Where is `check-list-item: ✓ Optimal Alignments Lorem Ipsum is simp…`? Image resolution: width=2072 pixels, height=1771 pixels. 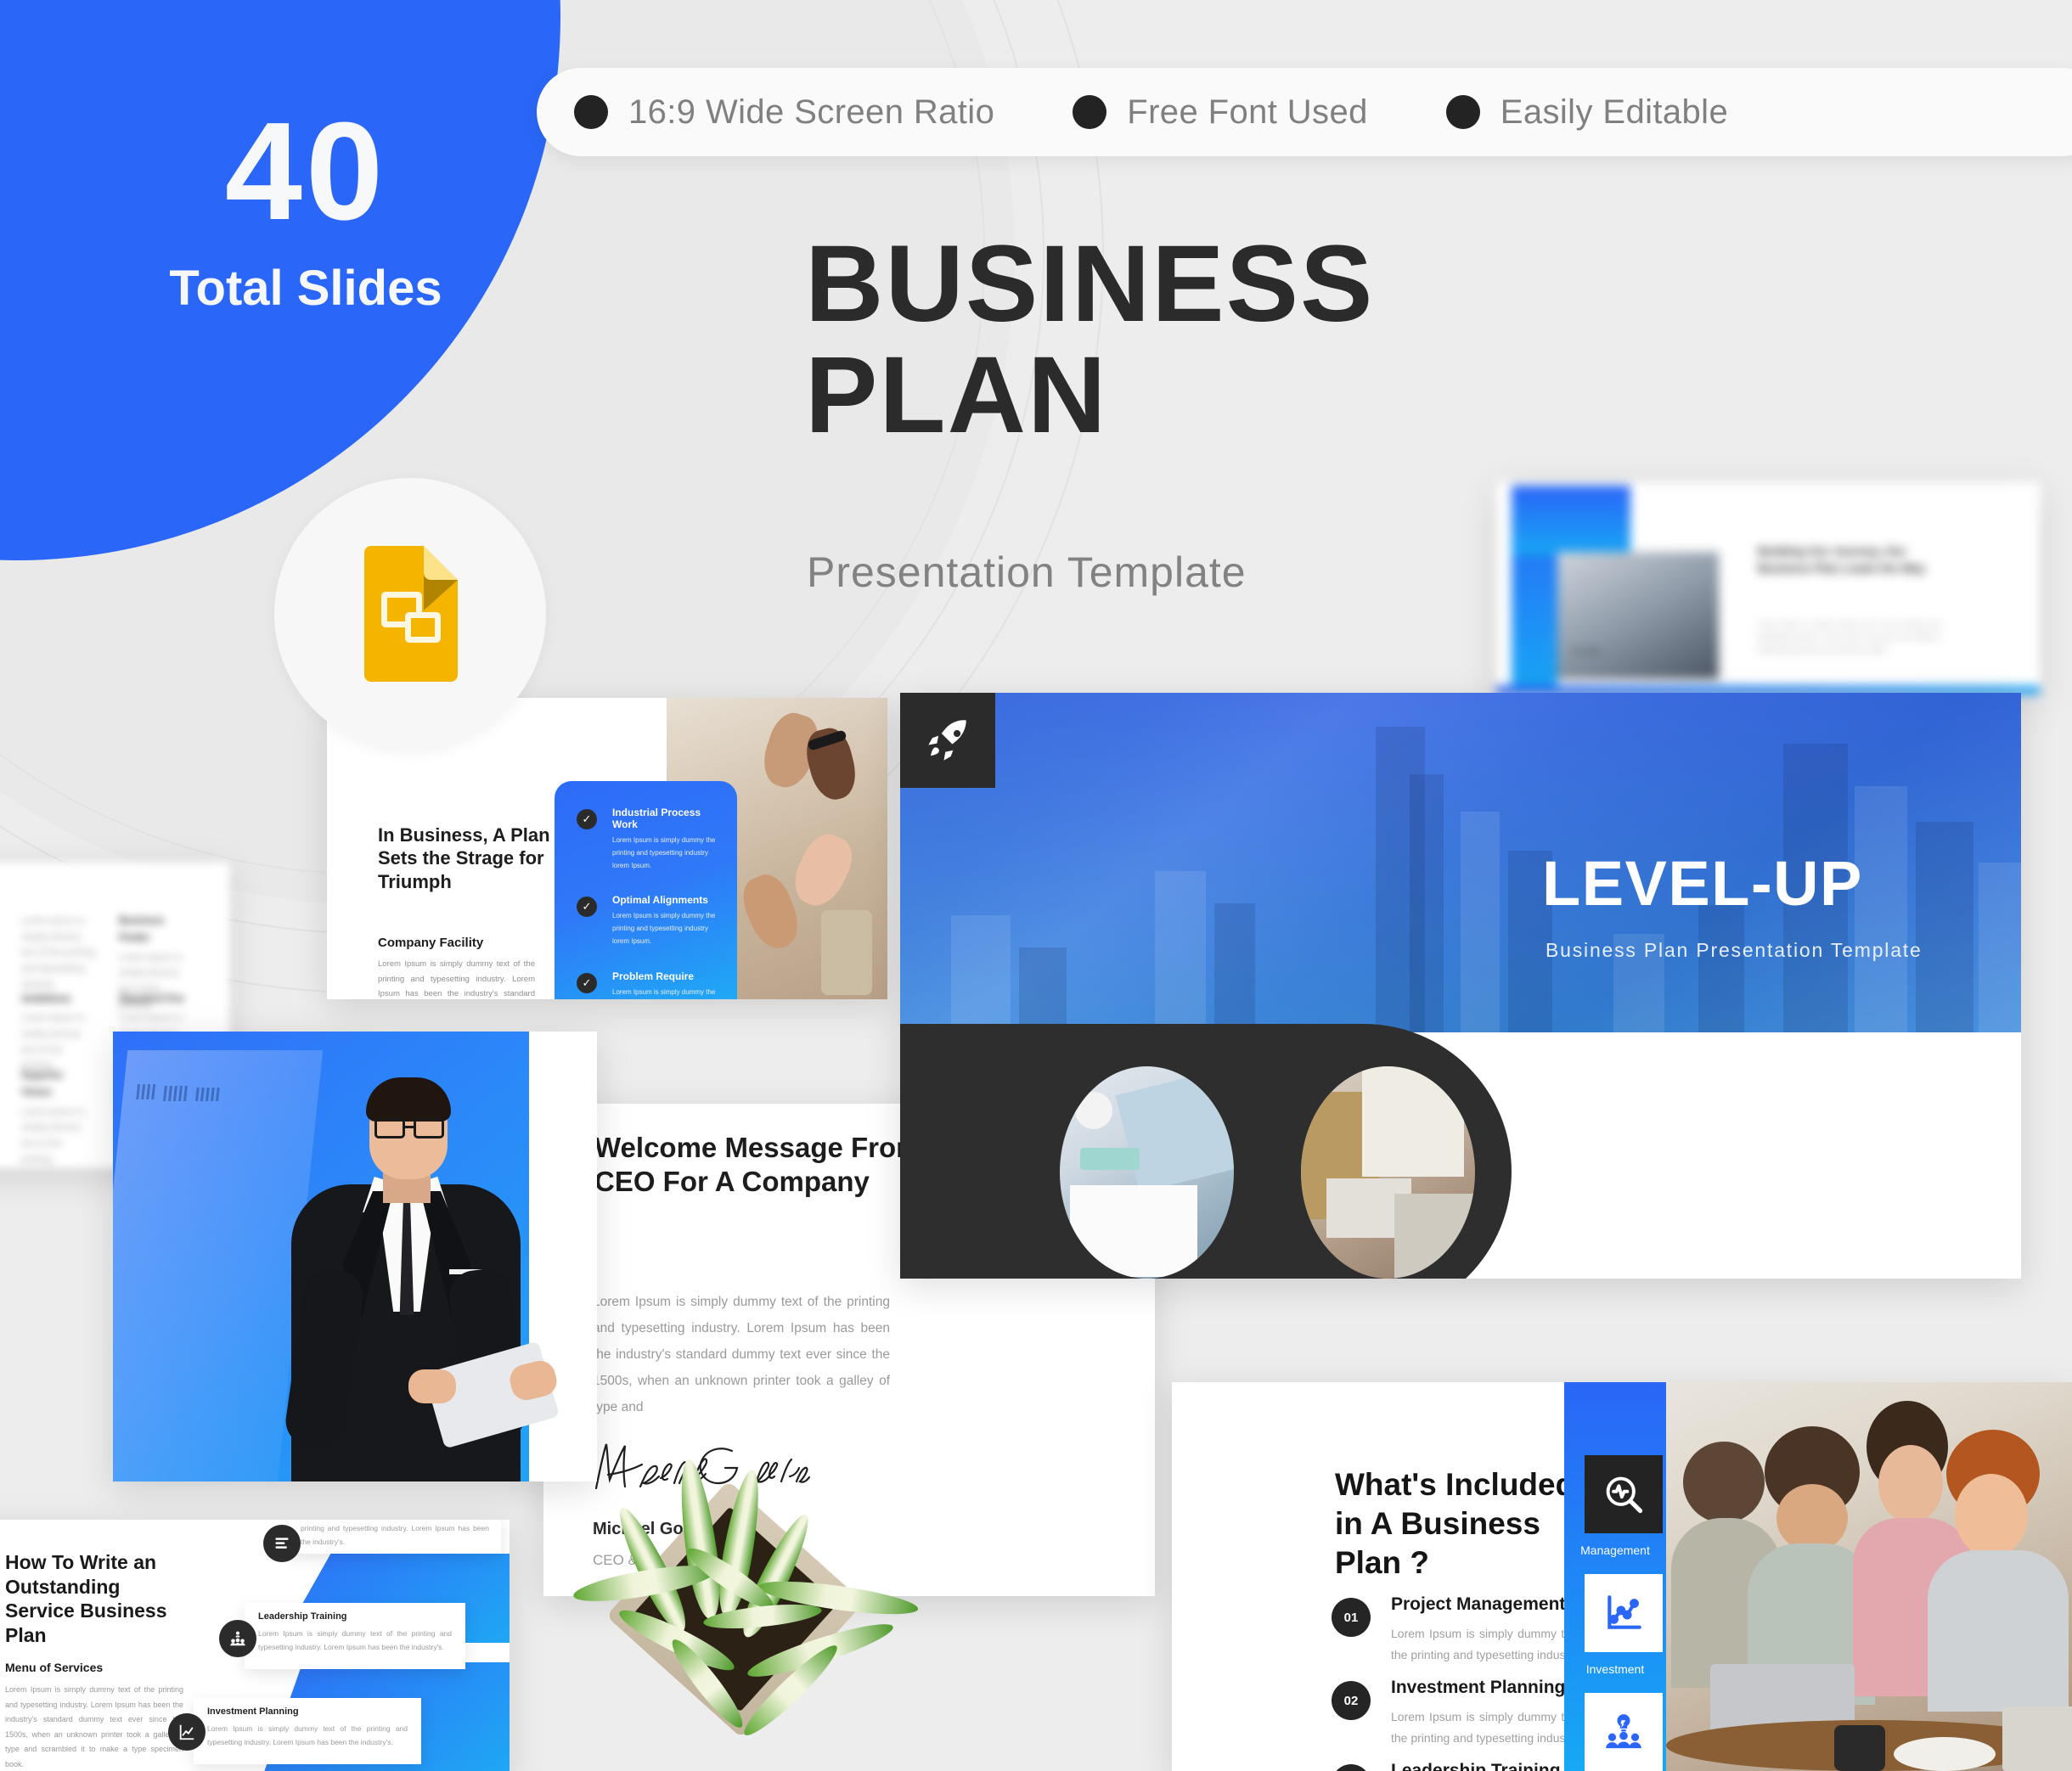
check-list-item: ✓ Optimal Alignments Lorem Ipsum is simp… is located at coordinates (651, 921).